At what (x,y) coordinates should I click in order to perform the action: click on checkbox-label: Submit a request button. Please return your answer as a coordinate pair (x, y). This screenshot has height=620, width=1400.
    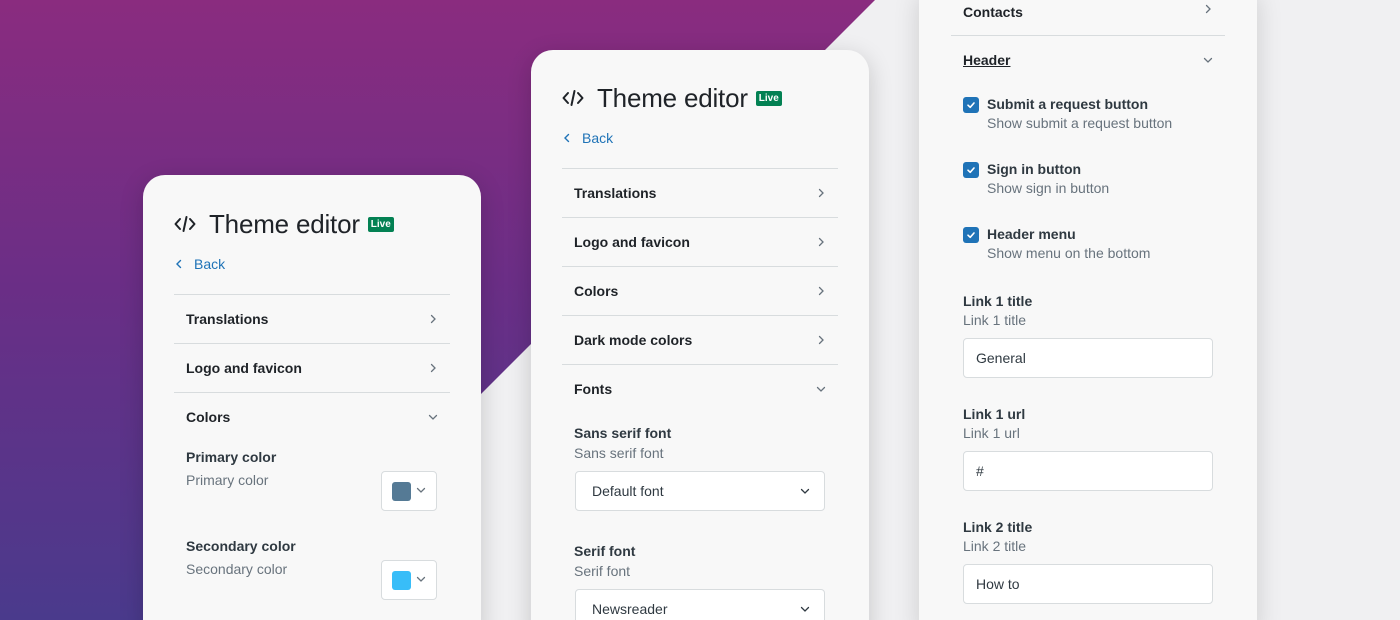
    Looking at the image, I should click on (1067, 104).